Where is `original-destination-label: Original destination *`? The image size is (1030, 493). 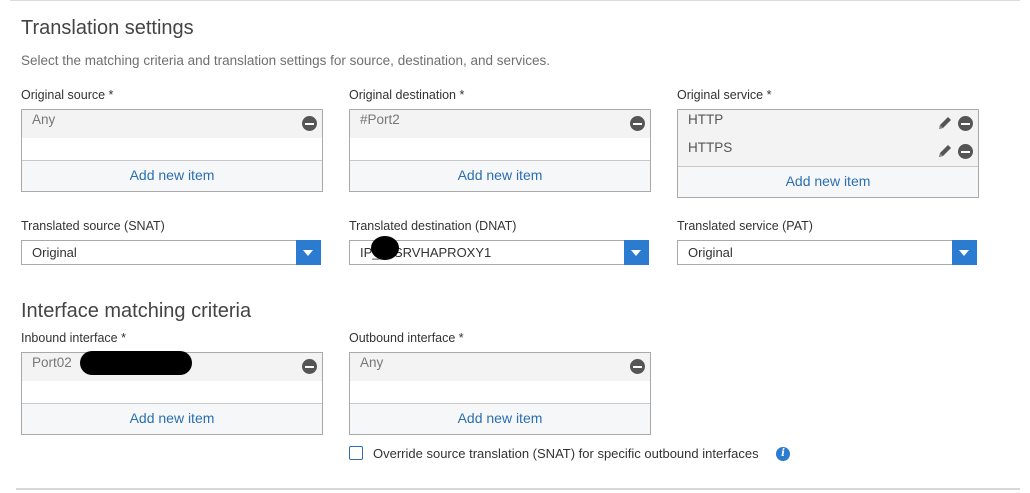
original-destination-label: Original destination * is located at coordinates (407, 95).